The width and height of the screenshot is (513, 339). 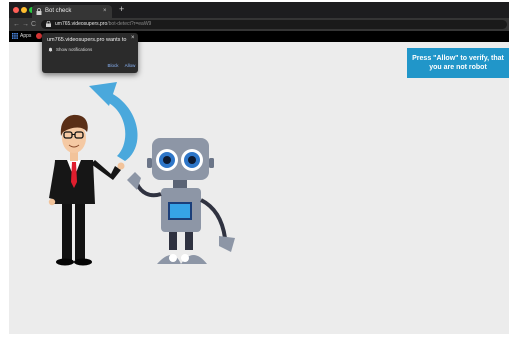 I want to click on bell-icon, so click(x=50, y=49).